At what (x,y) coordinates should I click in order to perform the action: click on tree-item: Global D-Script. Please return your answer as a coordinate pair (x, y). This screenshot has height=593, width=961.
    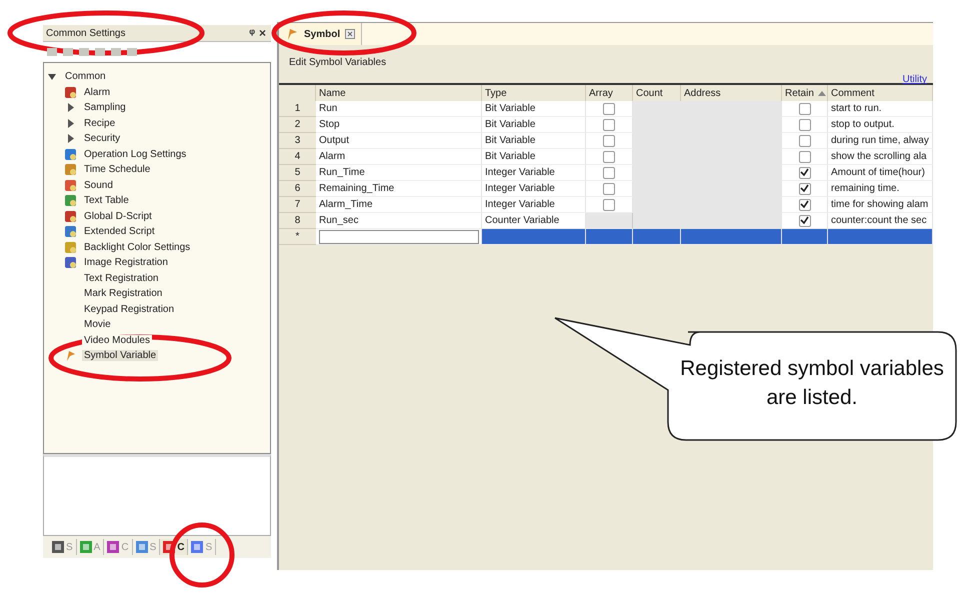
    Looking at the image, I should click on (118, 216).